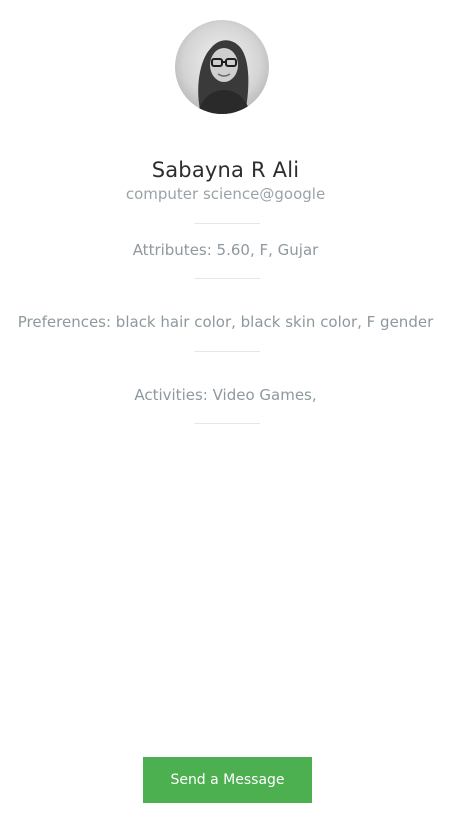 Image resolution: width=451 pixels, height=818 pixels. I want to click on attributes-text: Attributes: 5.60, F, Gujar, so click(225, 250).